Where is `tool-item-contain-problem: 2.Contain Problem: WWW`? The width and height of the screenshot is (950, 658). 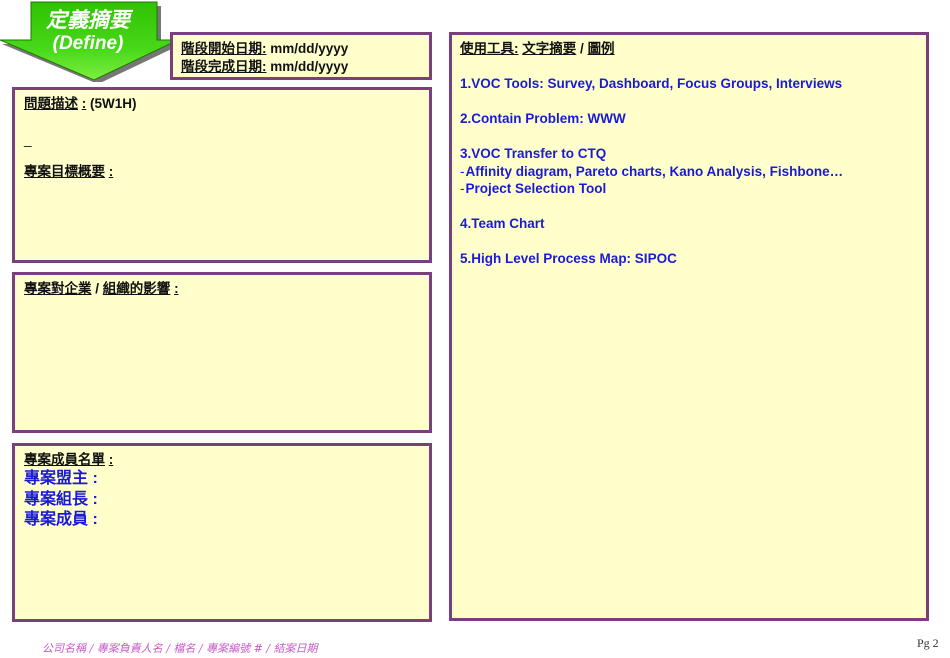 tool-item-contain-problem: 2.Contain Problem: WWW is located at coordinates (543, 118).